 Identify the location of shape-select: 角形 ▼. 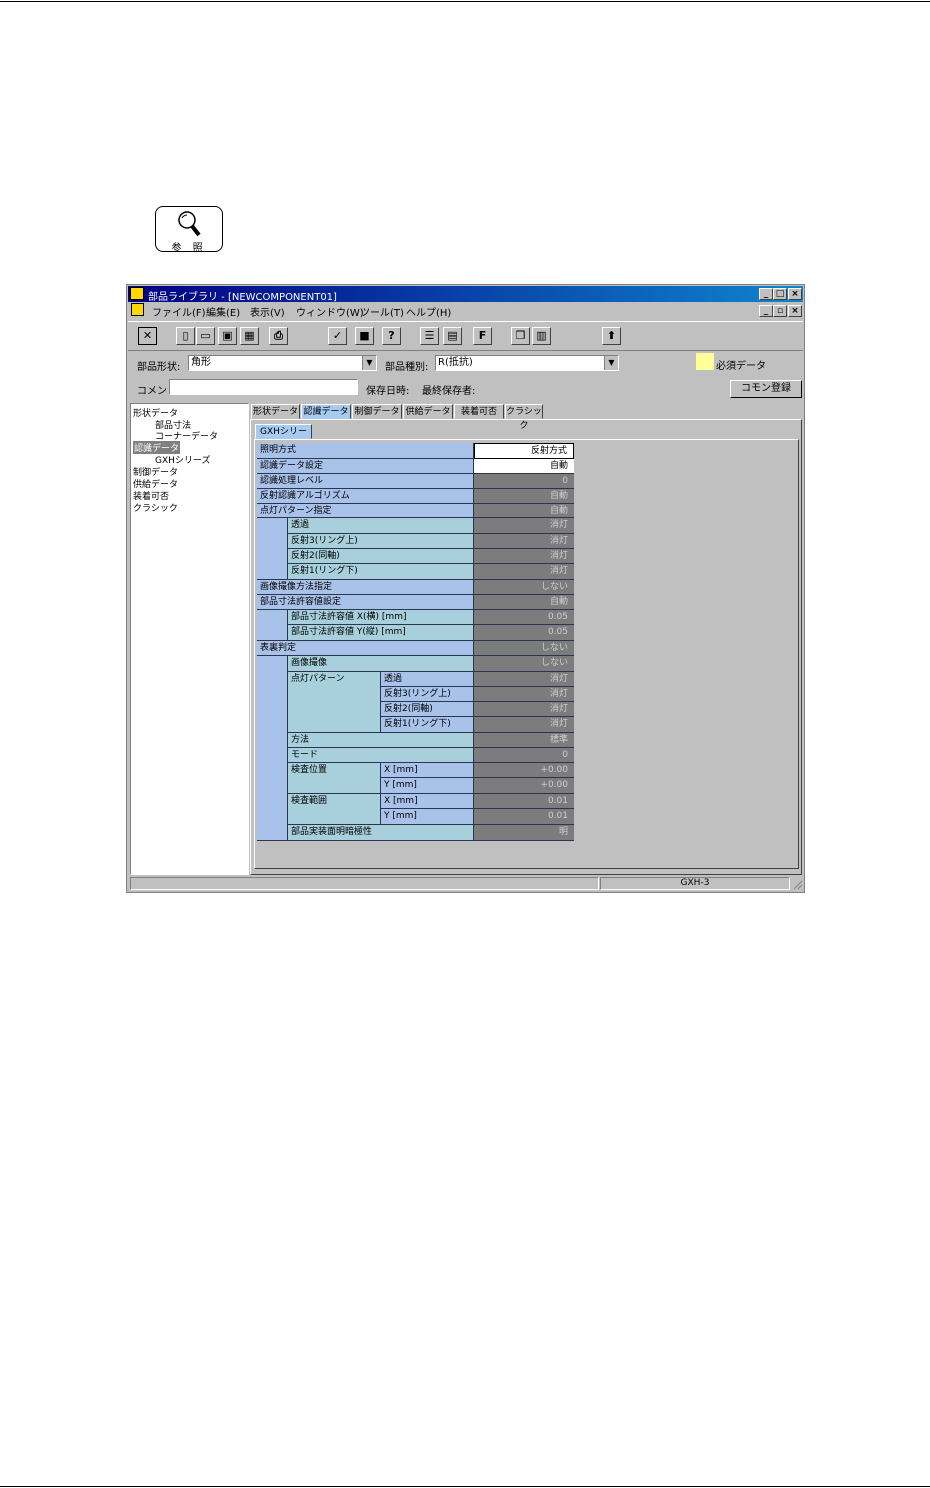
(282, 363).